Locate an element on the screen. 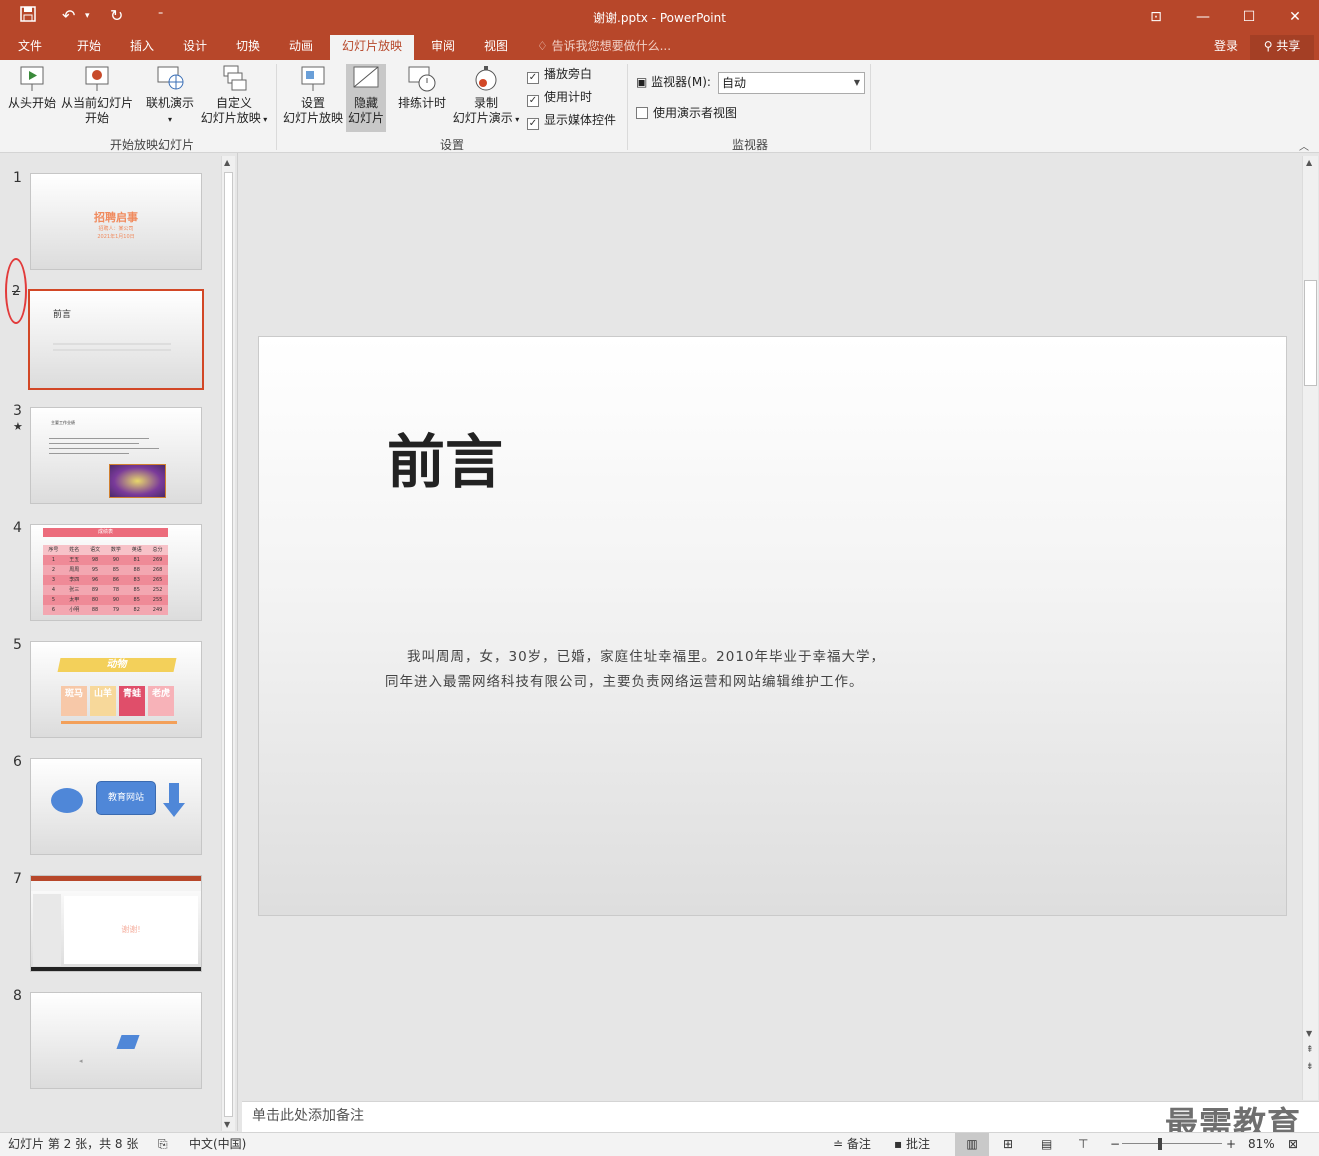  zoom-in-icon: + is located at coordinates (1231, 1144).